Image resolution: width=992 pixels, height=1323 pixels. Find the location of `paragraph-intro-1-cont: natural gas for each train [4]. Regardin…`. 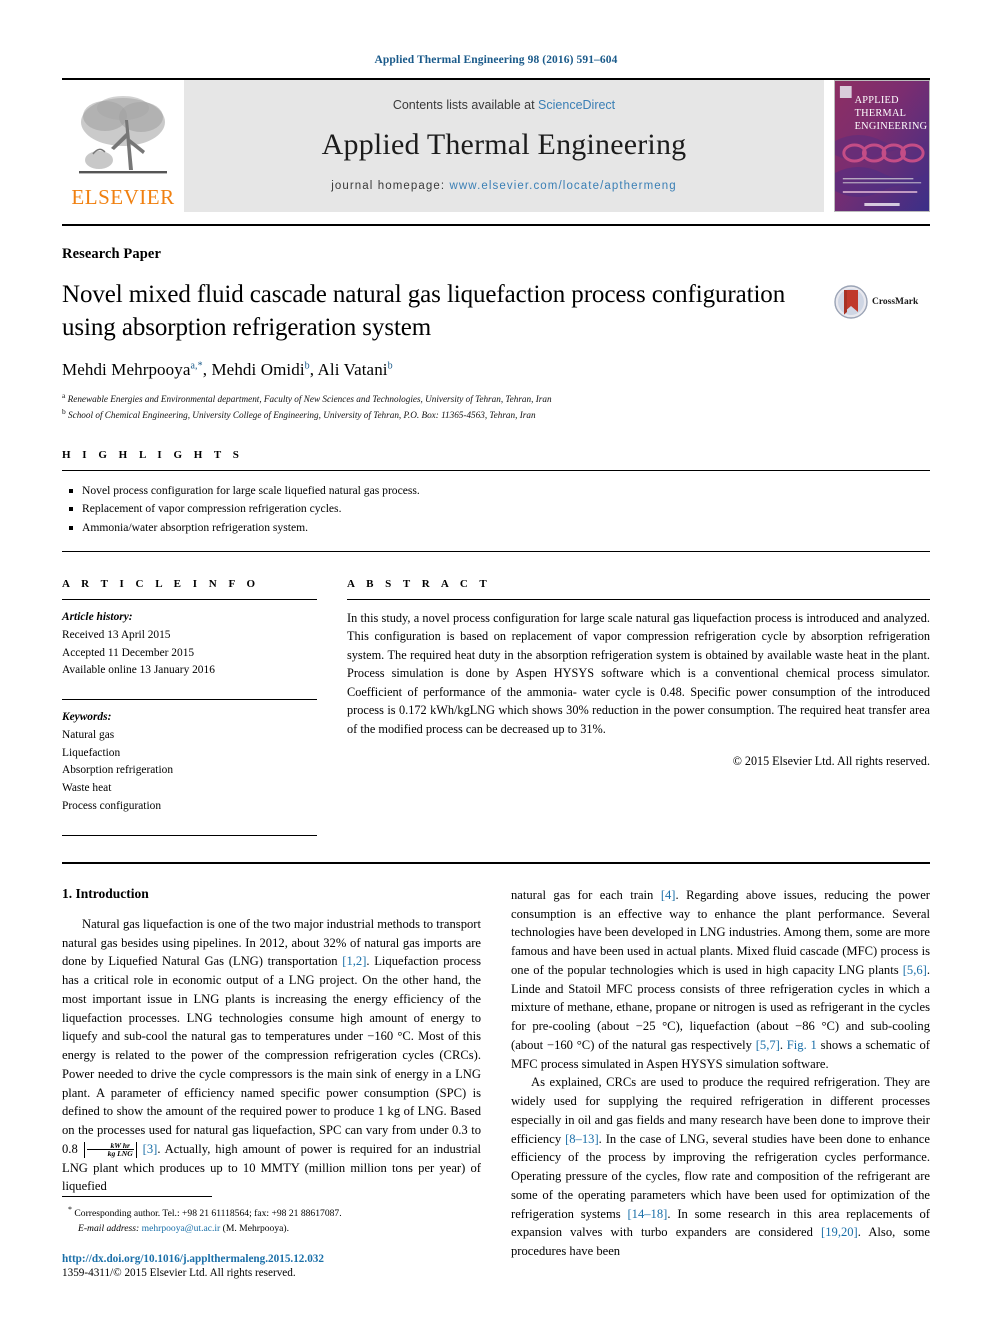

paragraph-intro-1-cont: natural gas for each train [4]. Regardin… is located at coordinates (720, 980).